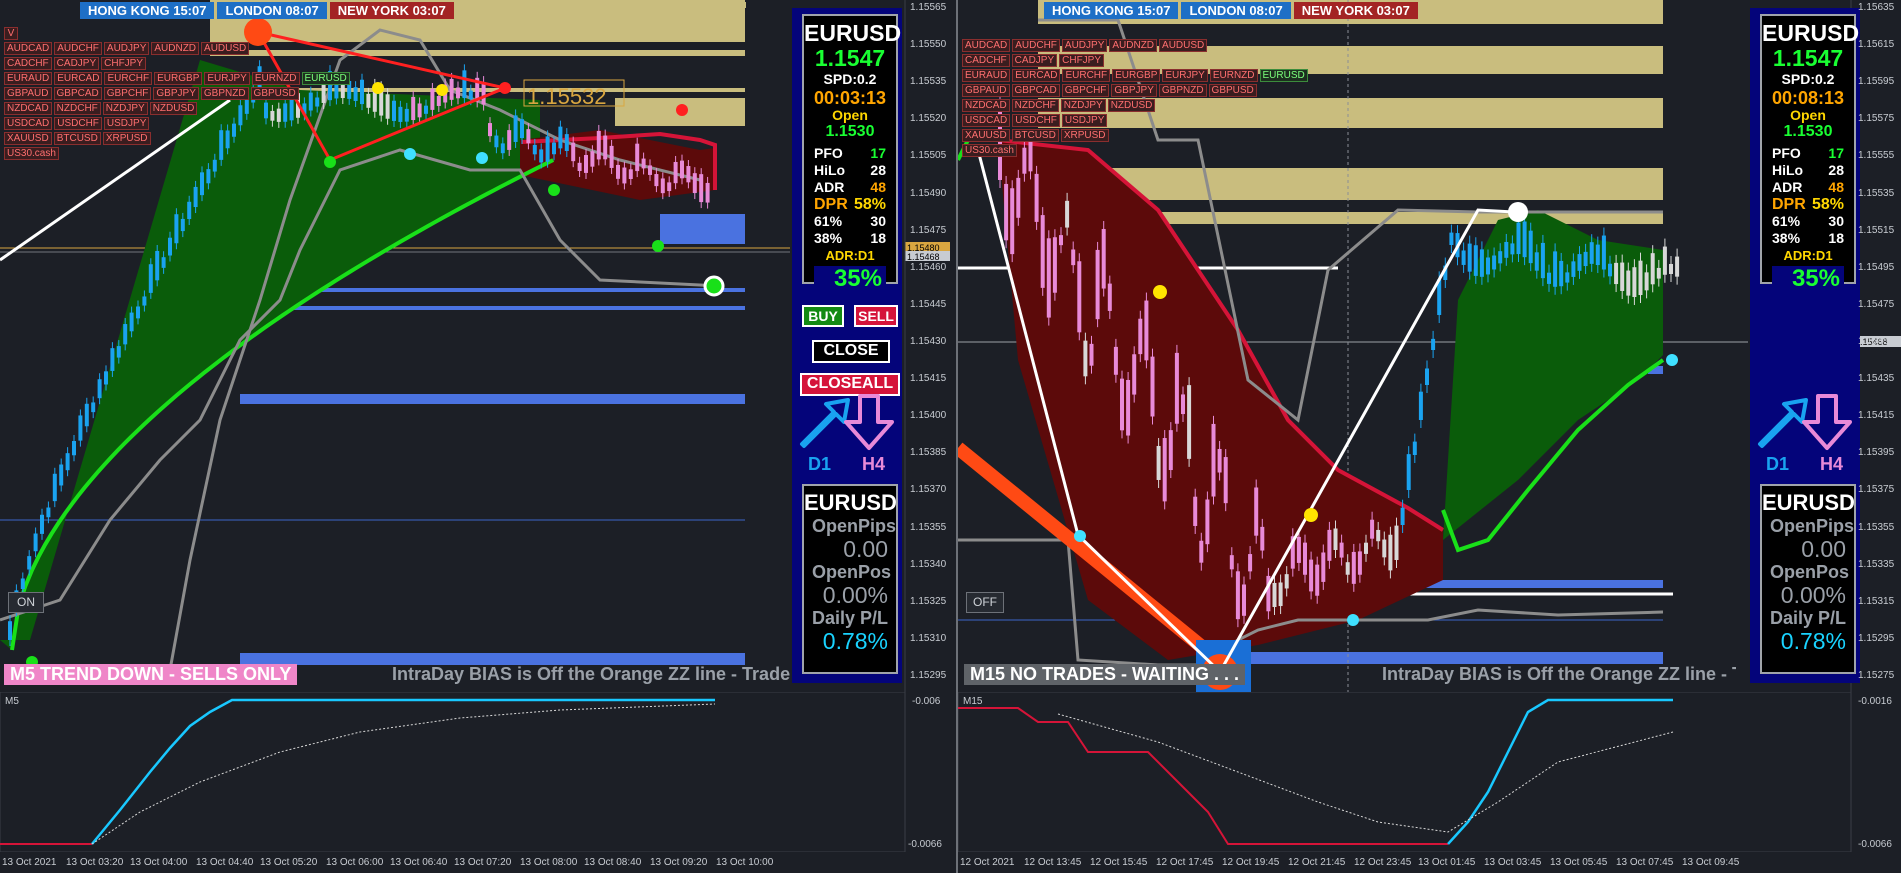 The width and height of the screenshot is (1901, 873). Describe the element at coordinates (11, 33) in the screenshot. I see `pair-button-v: V` at that location.